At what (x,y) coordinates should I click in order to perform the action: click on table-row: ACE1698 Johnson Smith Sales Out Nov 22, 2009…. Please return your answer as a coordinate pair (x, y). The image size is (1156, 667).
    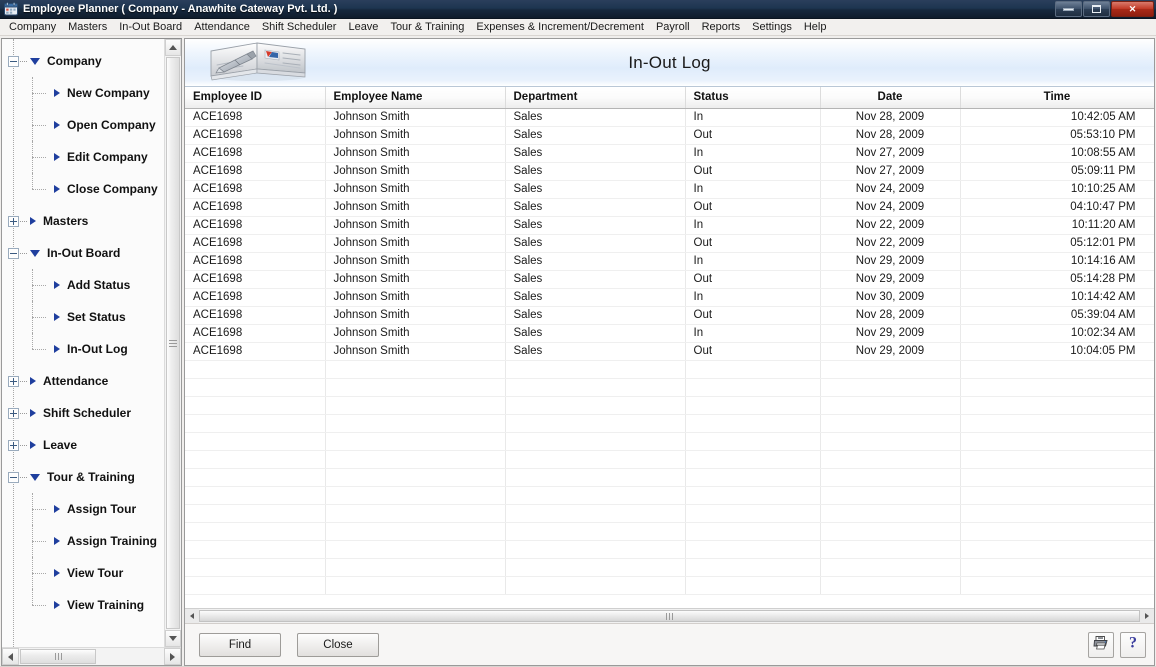
    Looking at the image, I should click on (669, 243).